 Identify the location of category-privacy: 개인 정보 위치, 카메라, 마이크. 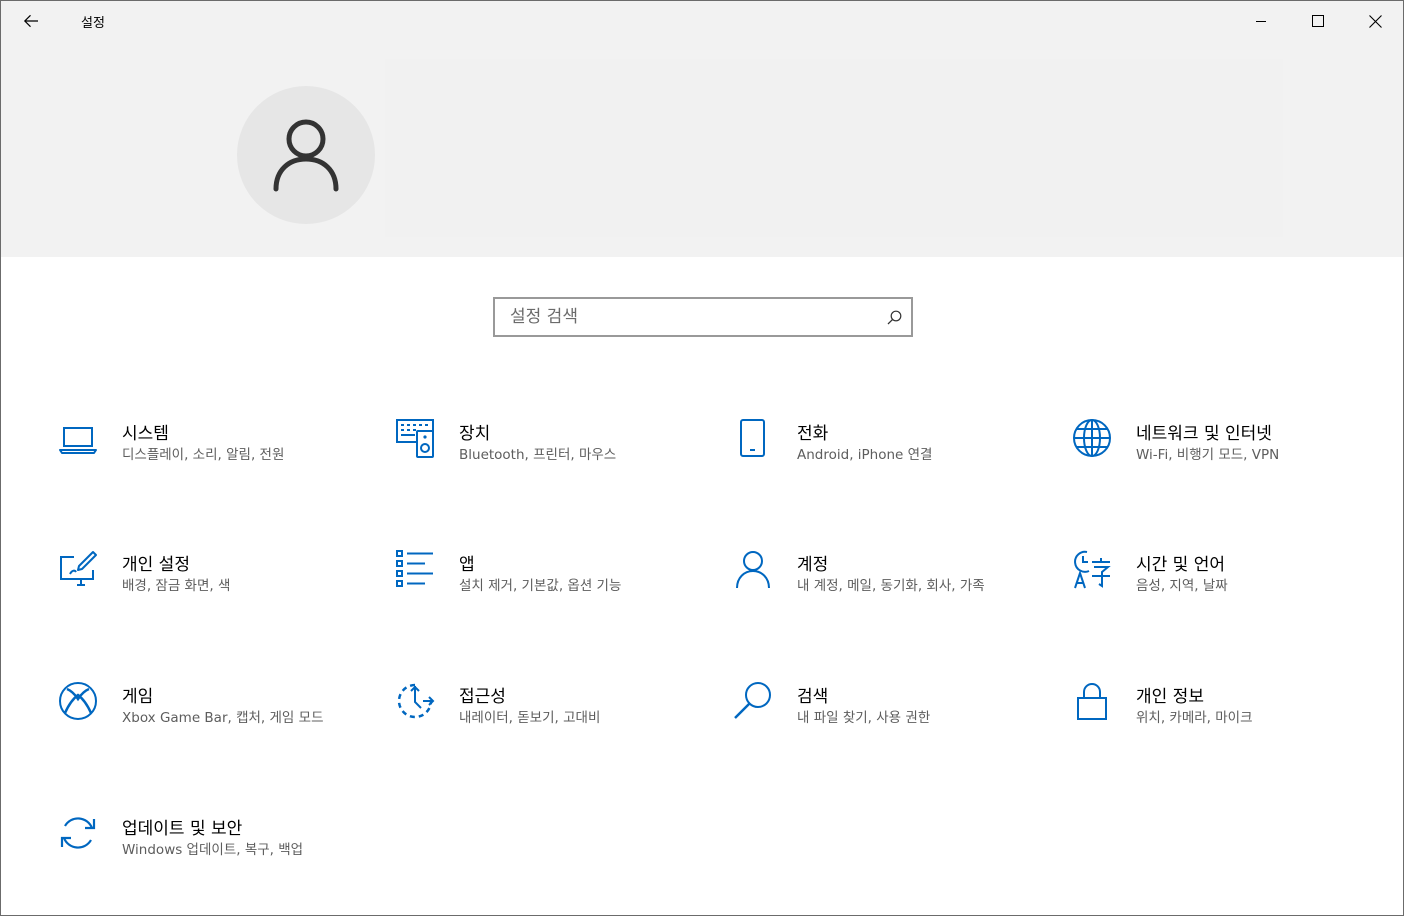
(1222, 737).